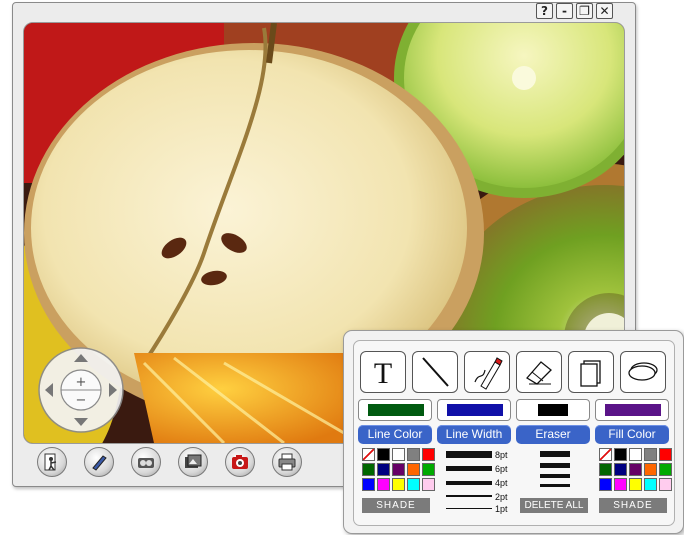  What do you see at coordinates (501, 497) in the screenshot?
I see `line-width-2pt-label: 2pt` at bounding box center [501, 497].